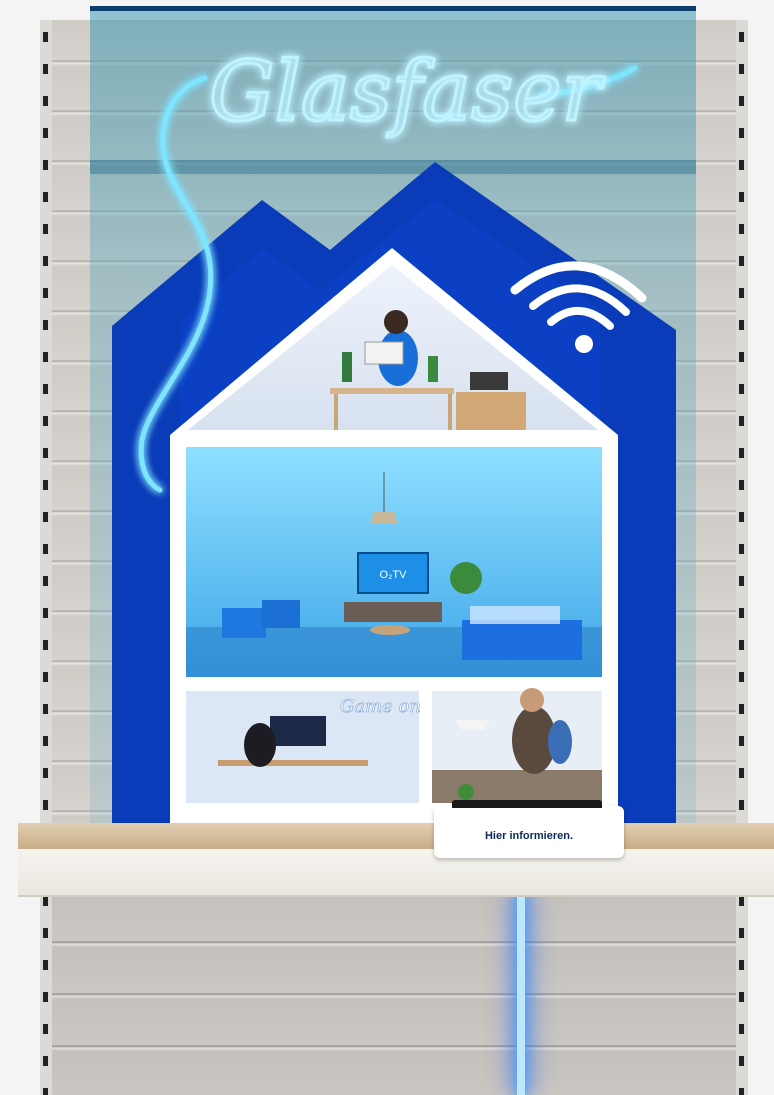 The image size is (774, 1095). Describe the element at coordinates (244, 623) in the screenshot. I see `armchair` at that location.